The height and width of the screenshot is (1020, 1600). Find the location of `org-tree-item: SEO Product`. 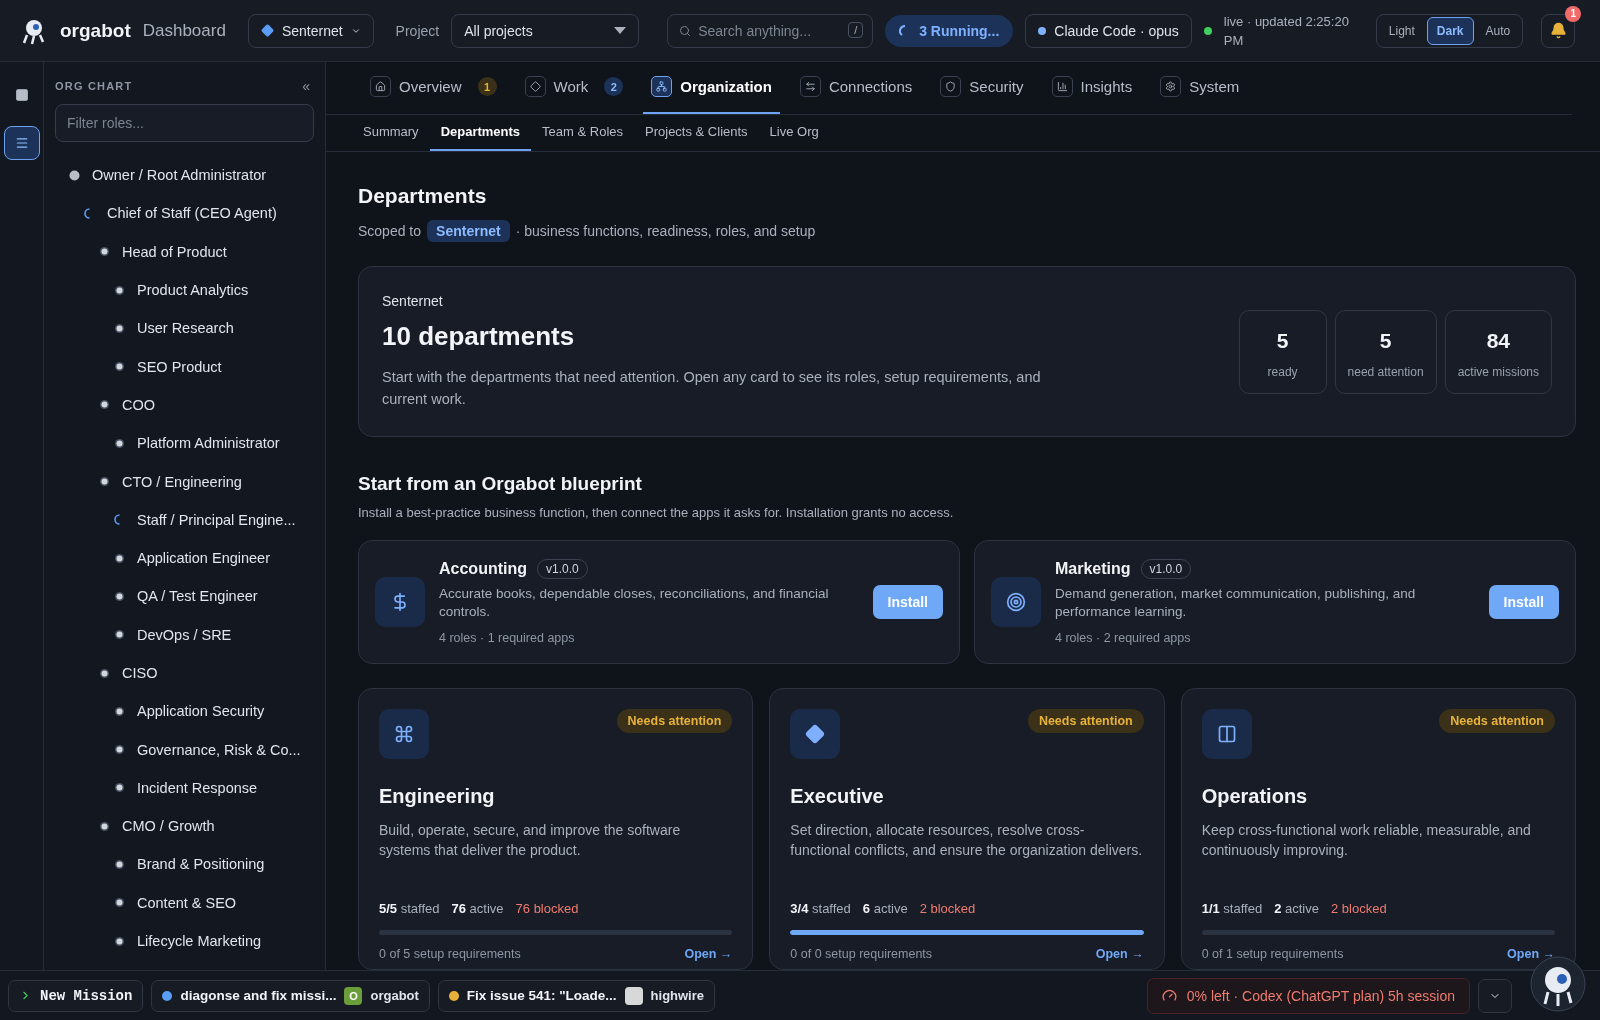

org-tree-item: SEO Product is located at coordinates (179, 366).